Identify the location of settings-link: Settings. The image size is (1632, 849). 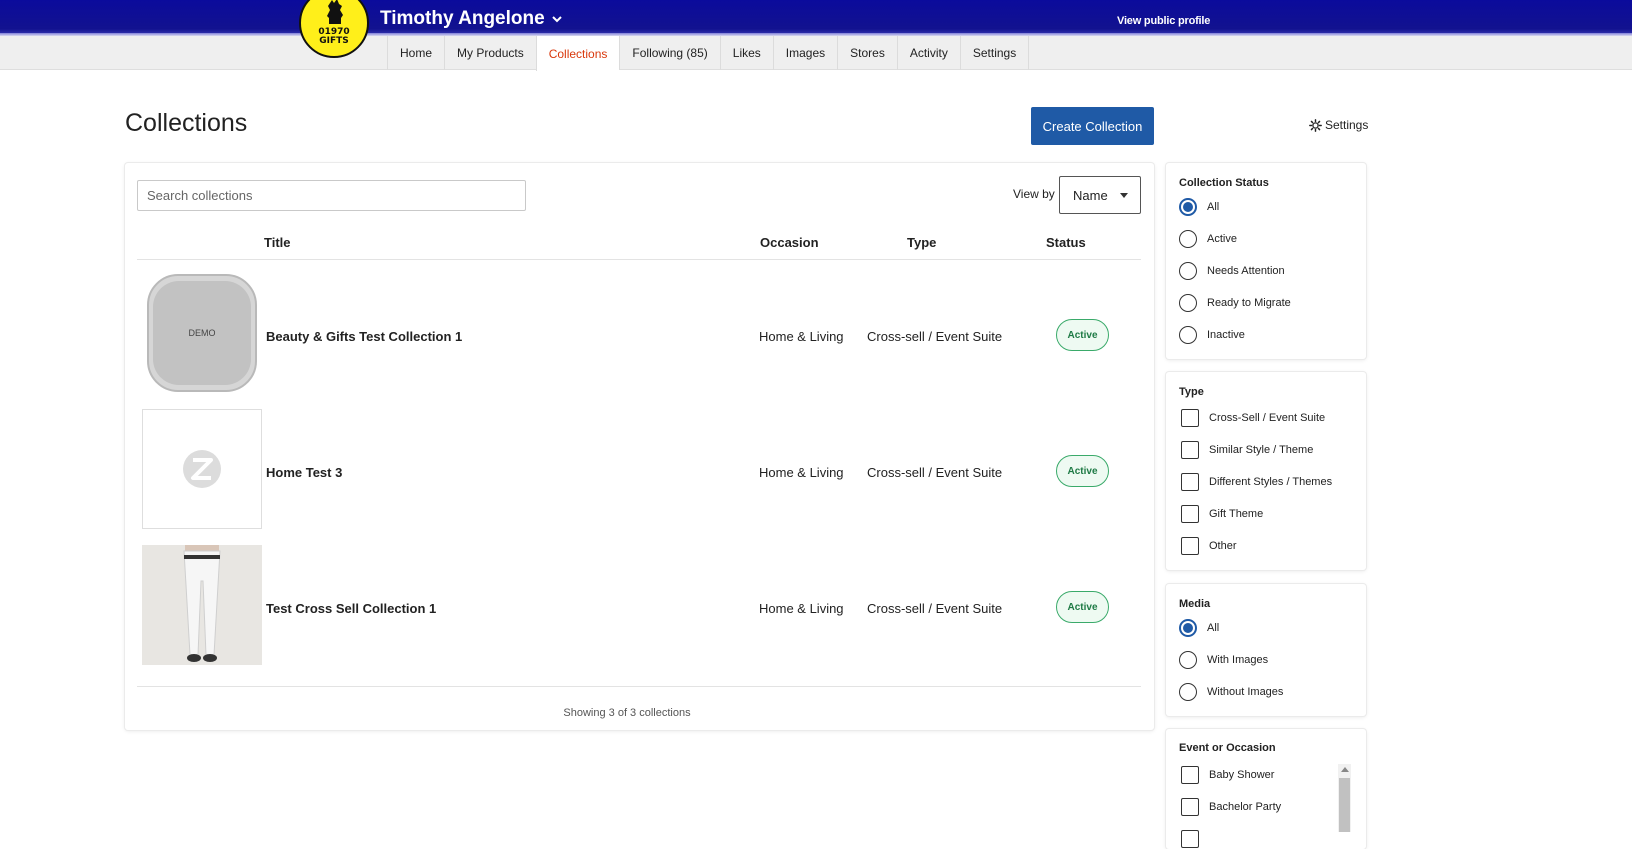
(1338, 125).